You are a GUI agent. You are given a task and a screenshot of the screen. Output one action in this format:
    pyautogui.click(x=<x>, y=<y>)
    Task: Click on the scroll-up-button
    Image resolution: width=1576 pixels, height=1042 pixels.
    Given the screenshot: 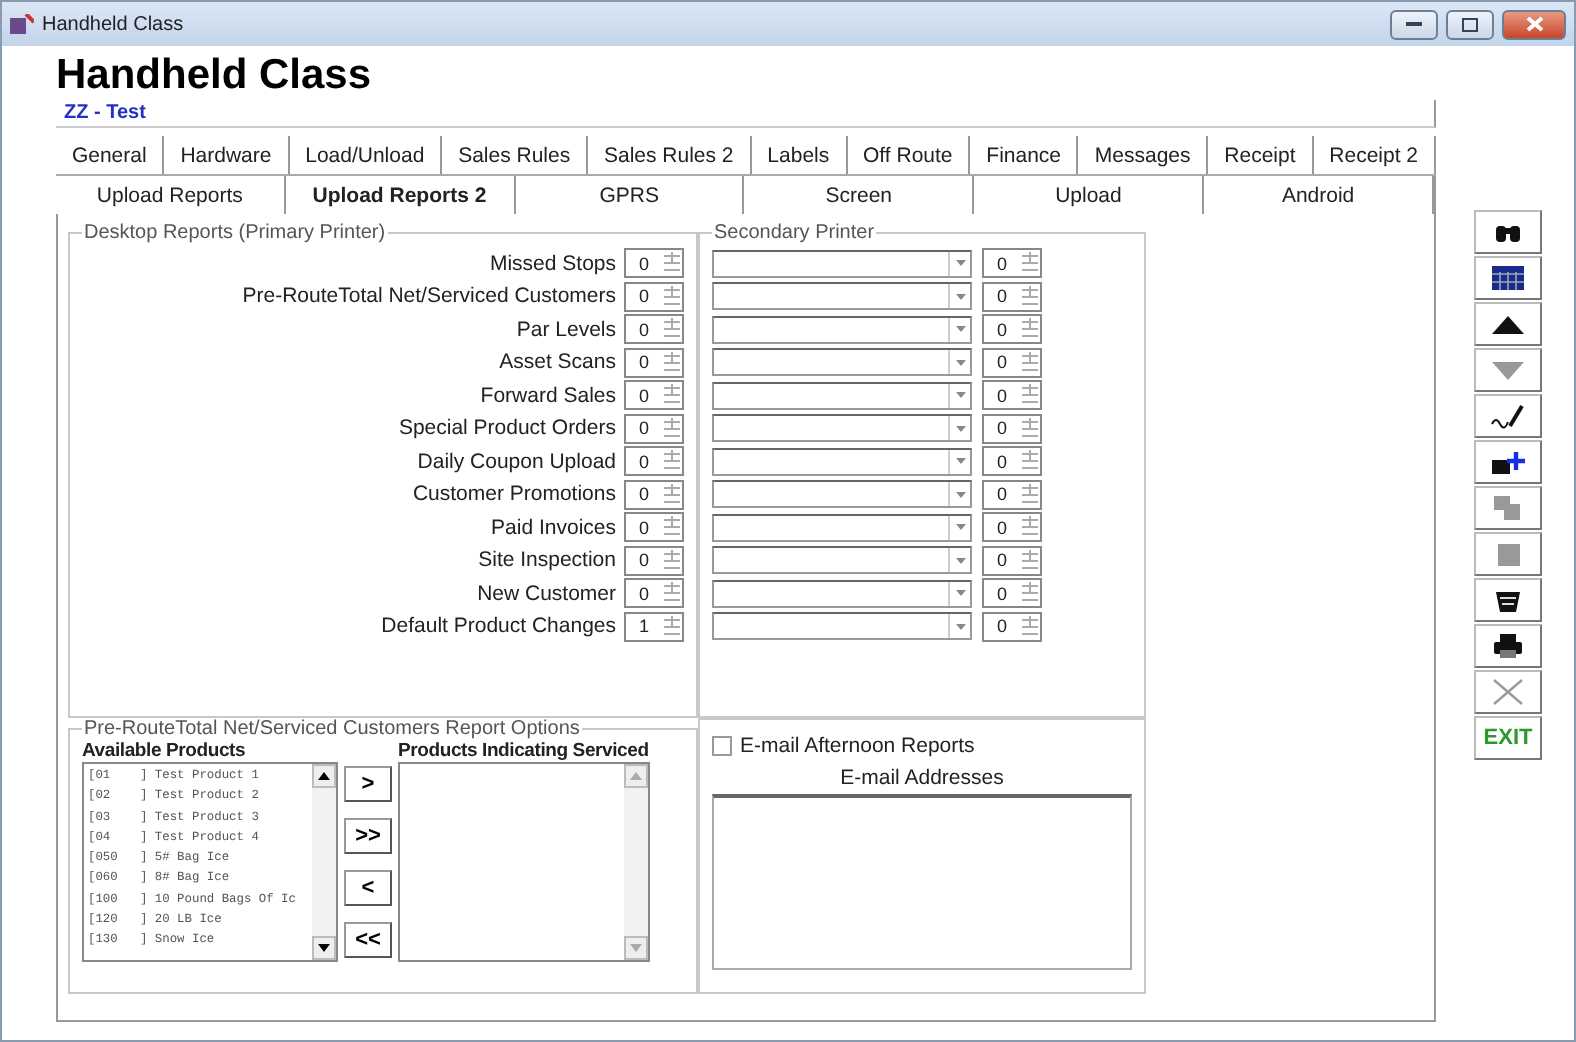 What is the action you would take?
    pyautogui.click(x=324, y=776)
    